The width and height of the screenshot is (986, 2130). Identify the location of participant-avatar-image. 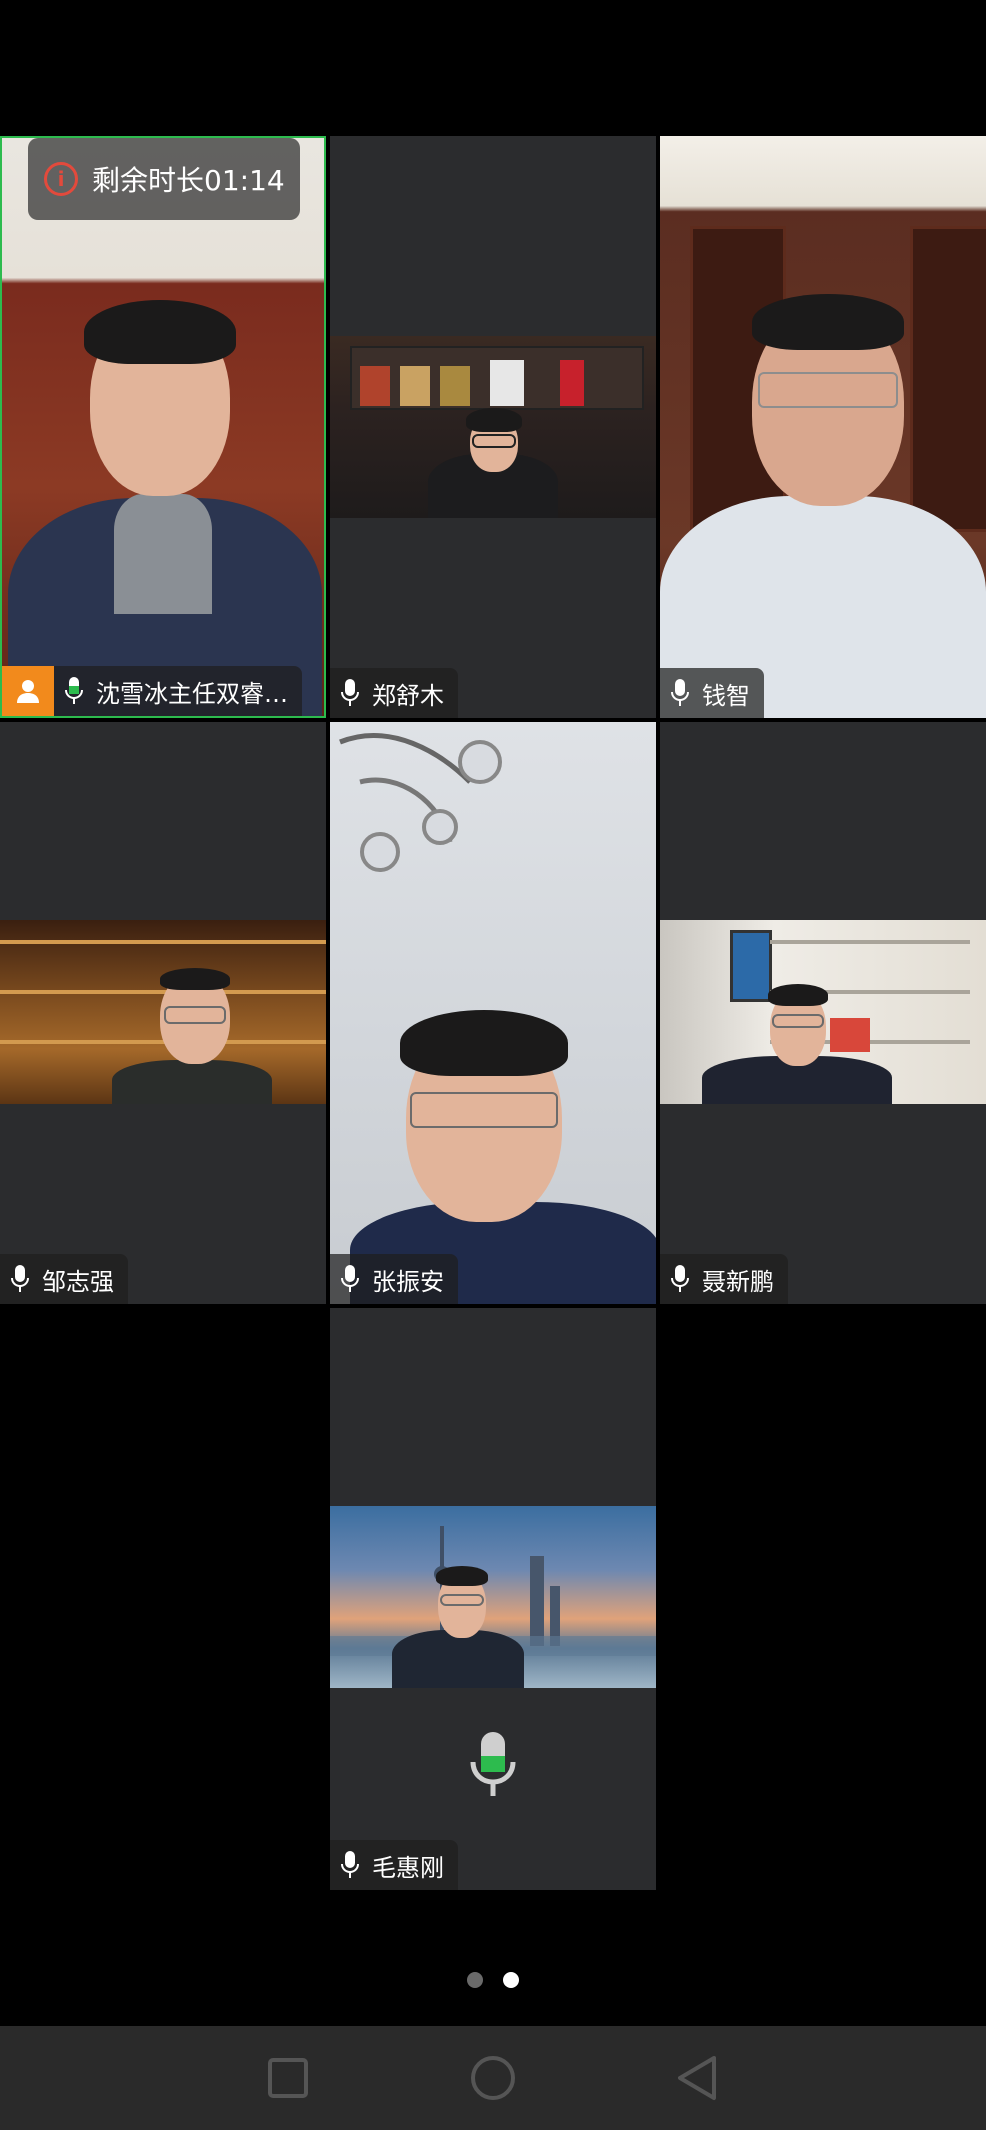
(493, 1597).